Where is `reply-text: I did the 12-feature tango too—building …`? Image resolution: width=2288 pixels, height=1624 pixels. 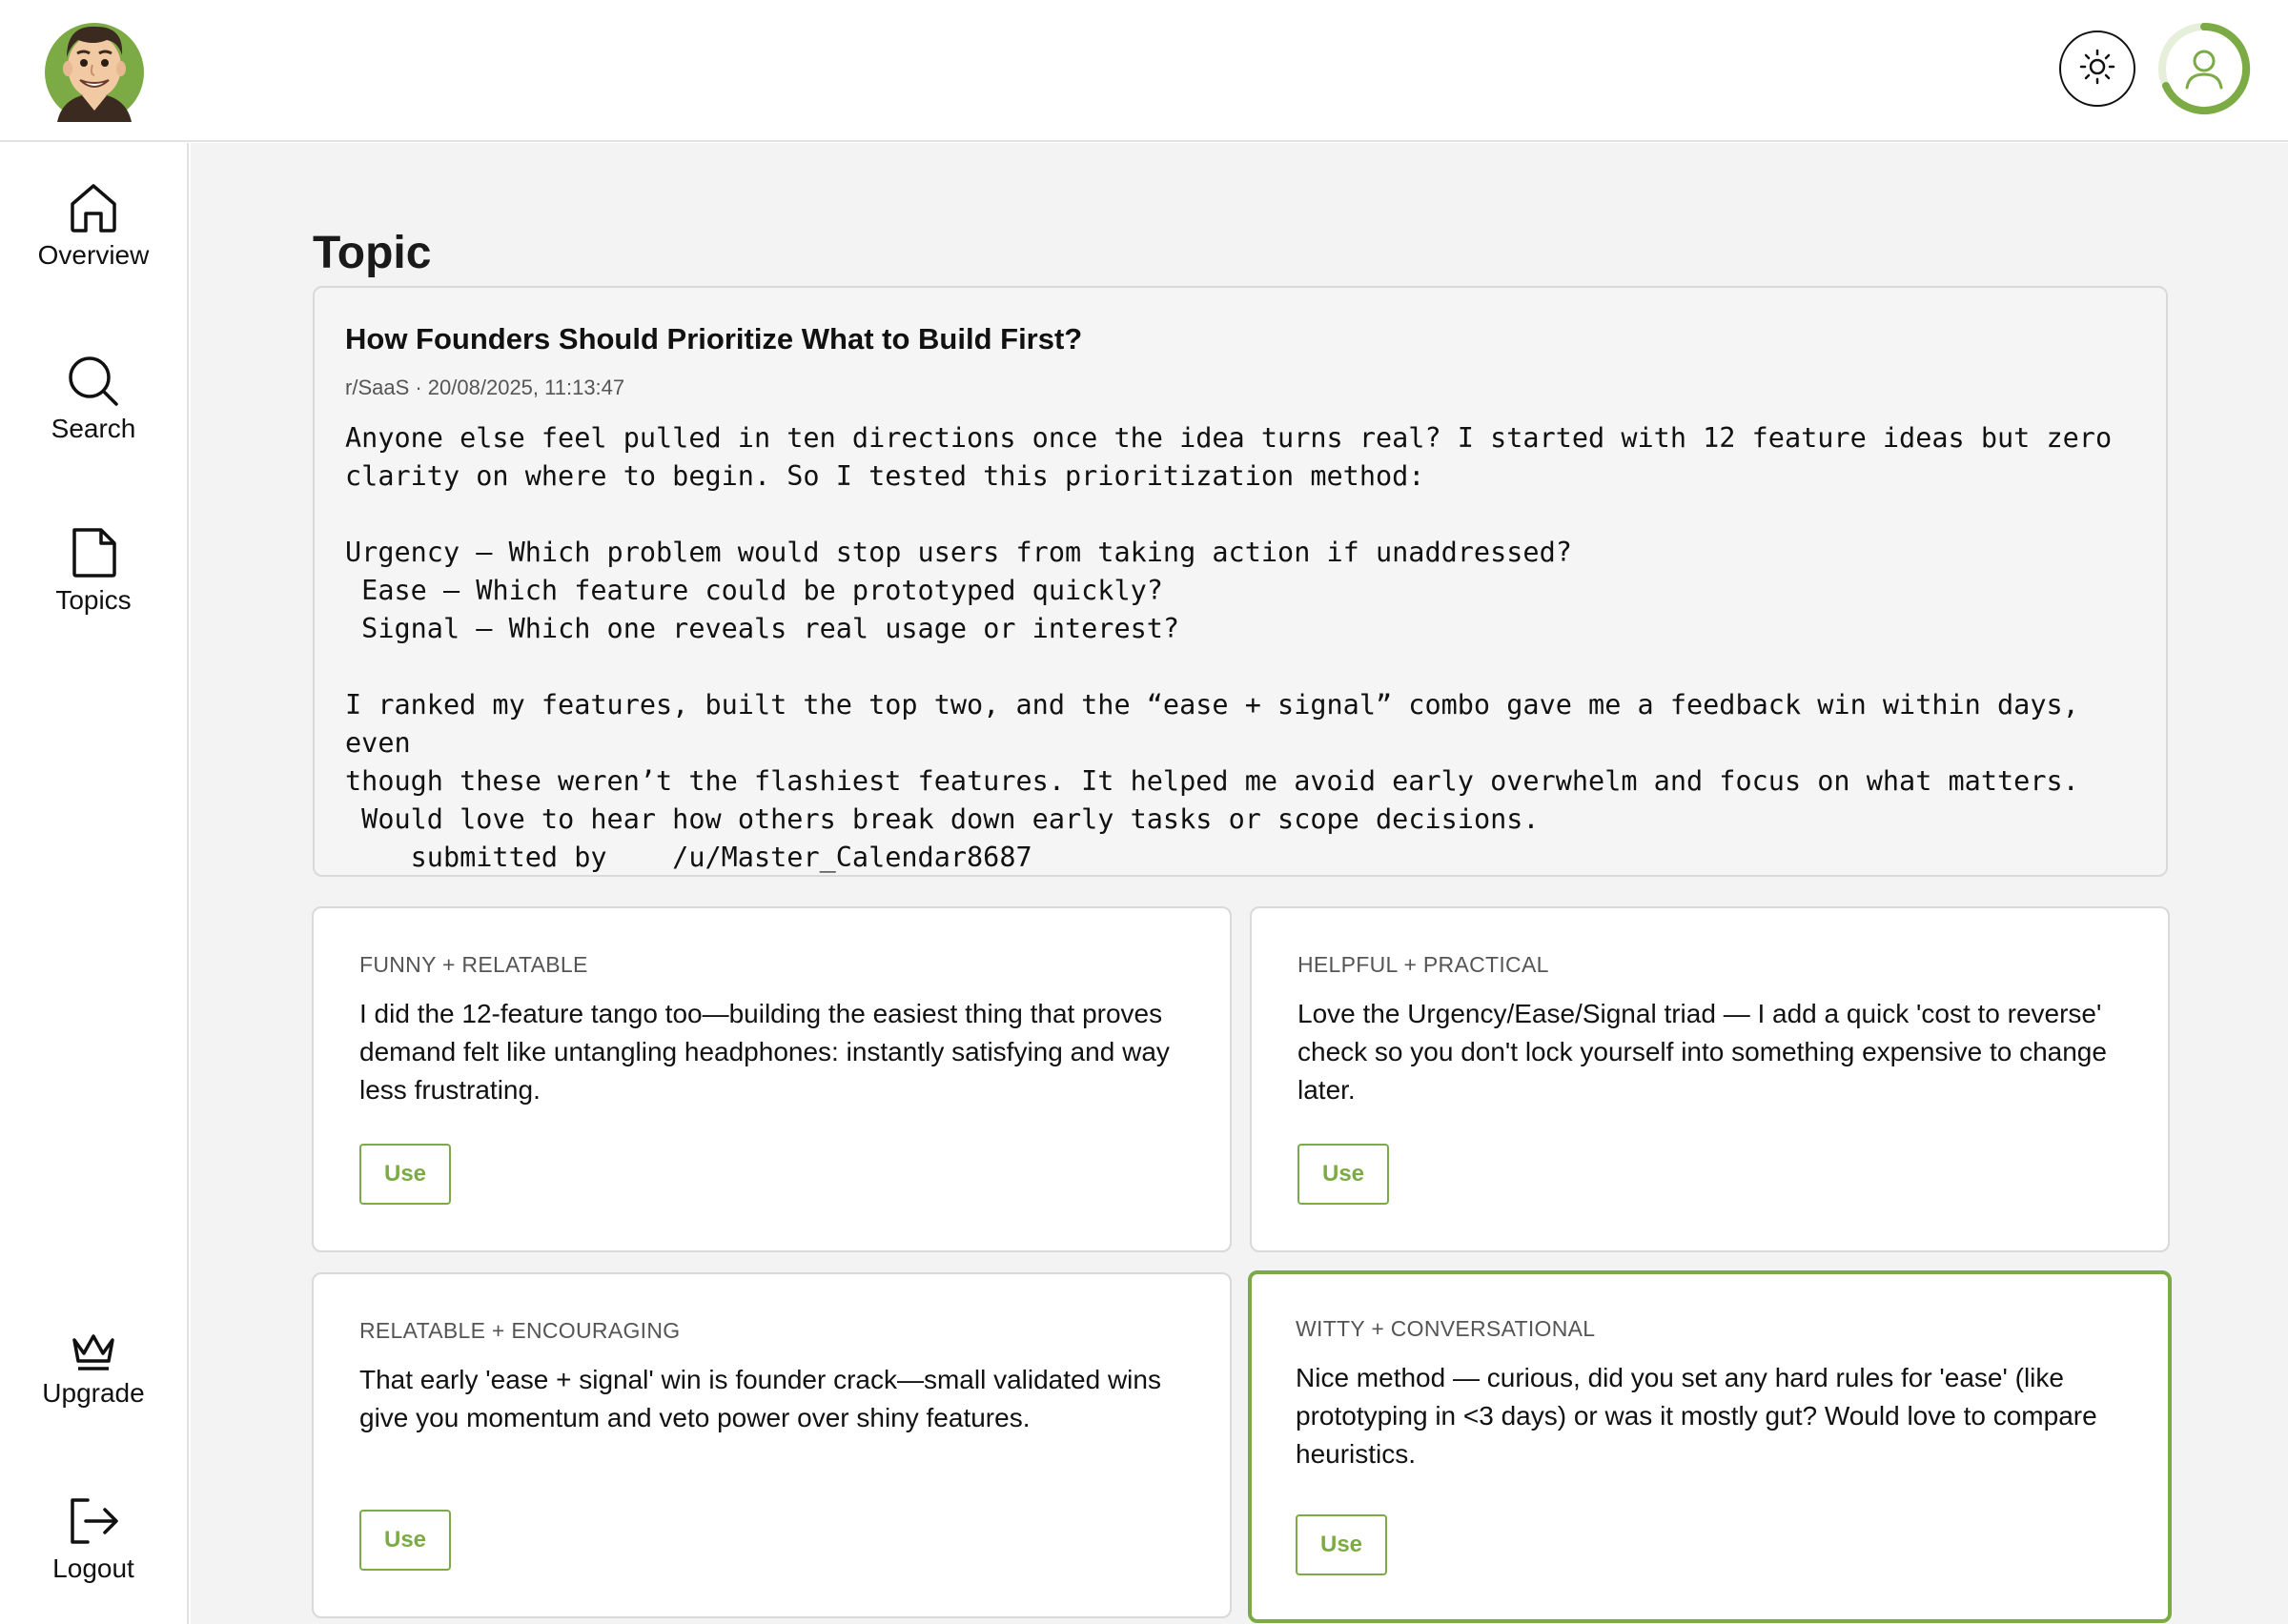 reply-text: I did the 12-feature tango too—building … is located at coordinates (764, 1052).